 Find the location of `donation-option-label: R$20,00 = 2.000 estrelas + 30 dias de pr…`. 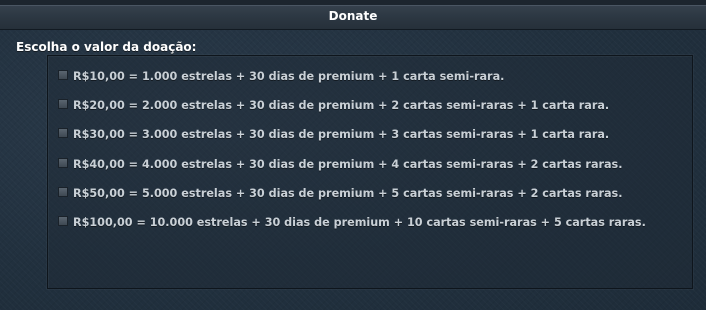

donation-option-label: R$20,00 = 2.000 estrelas + 30 dias de pr… is located at coordinates (341, 105).